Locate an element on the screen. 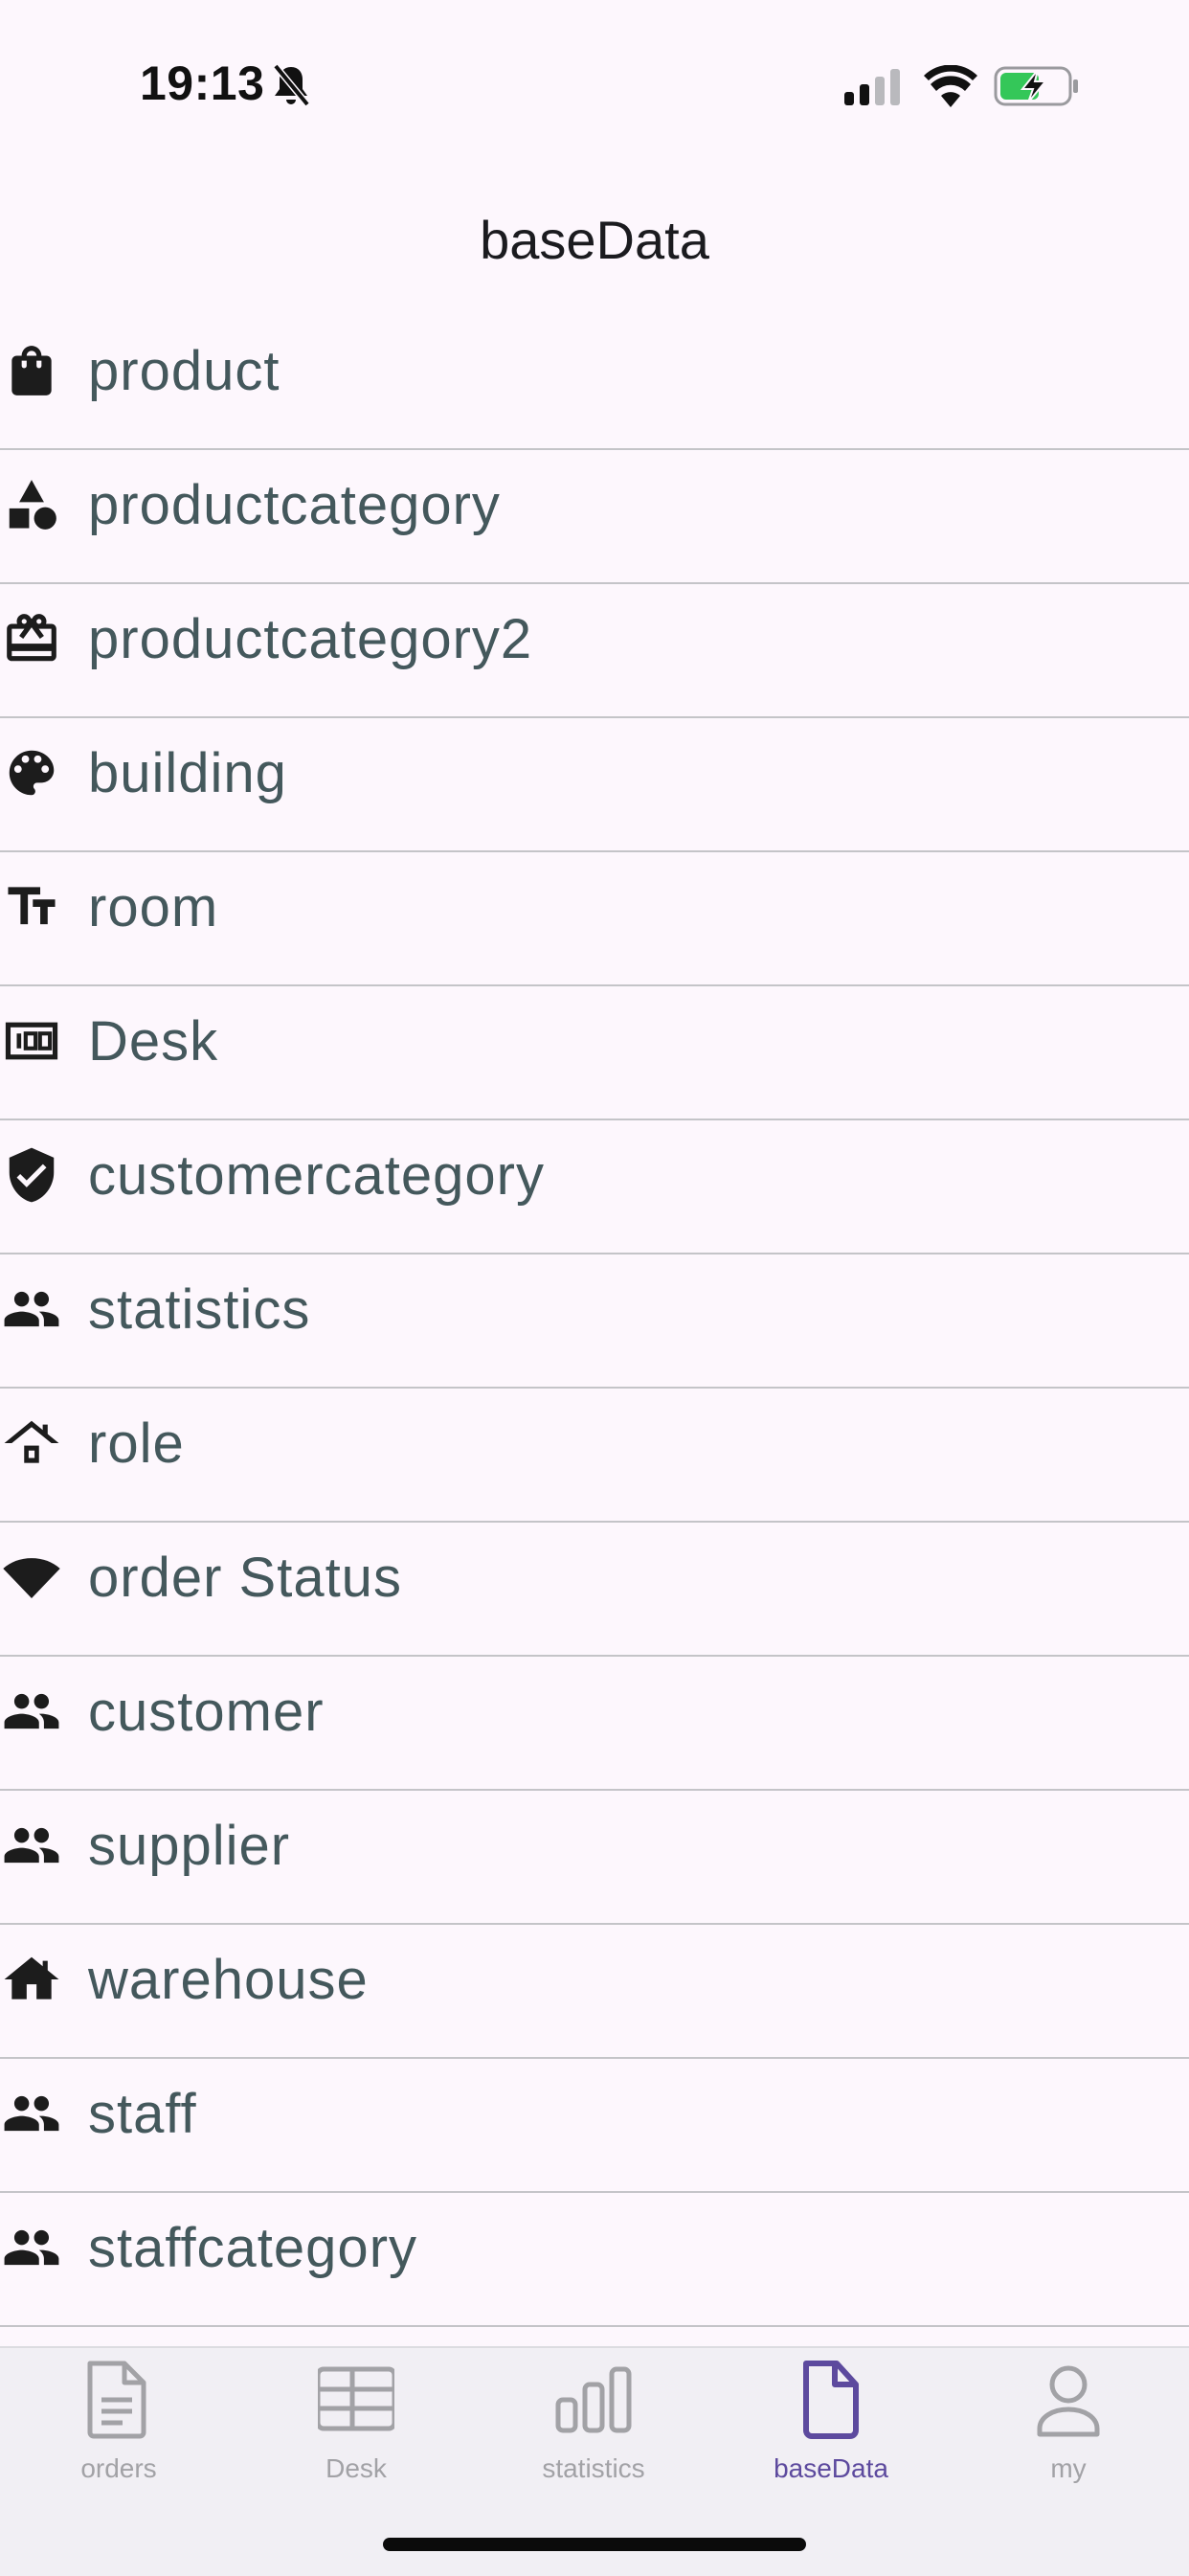 The height and width of the screenshot is (2576, 1189). list-item-desk: Desk is located at coordinates (594, 1053).